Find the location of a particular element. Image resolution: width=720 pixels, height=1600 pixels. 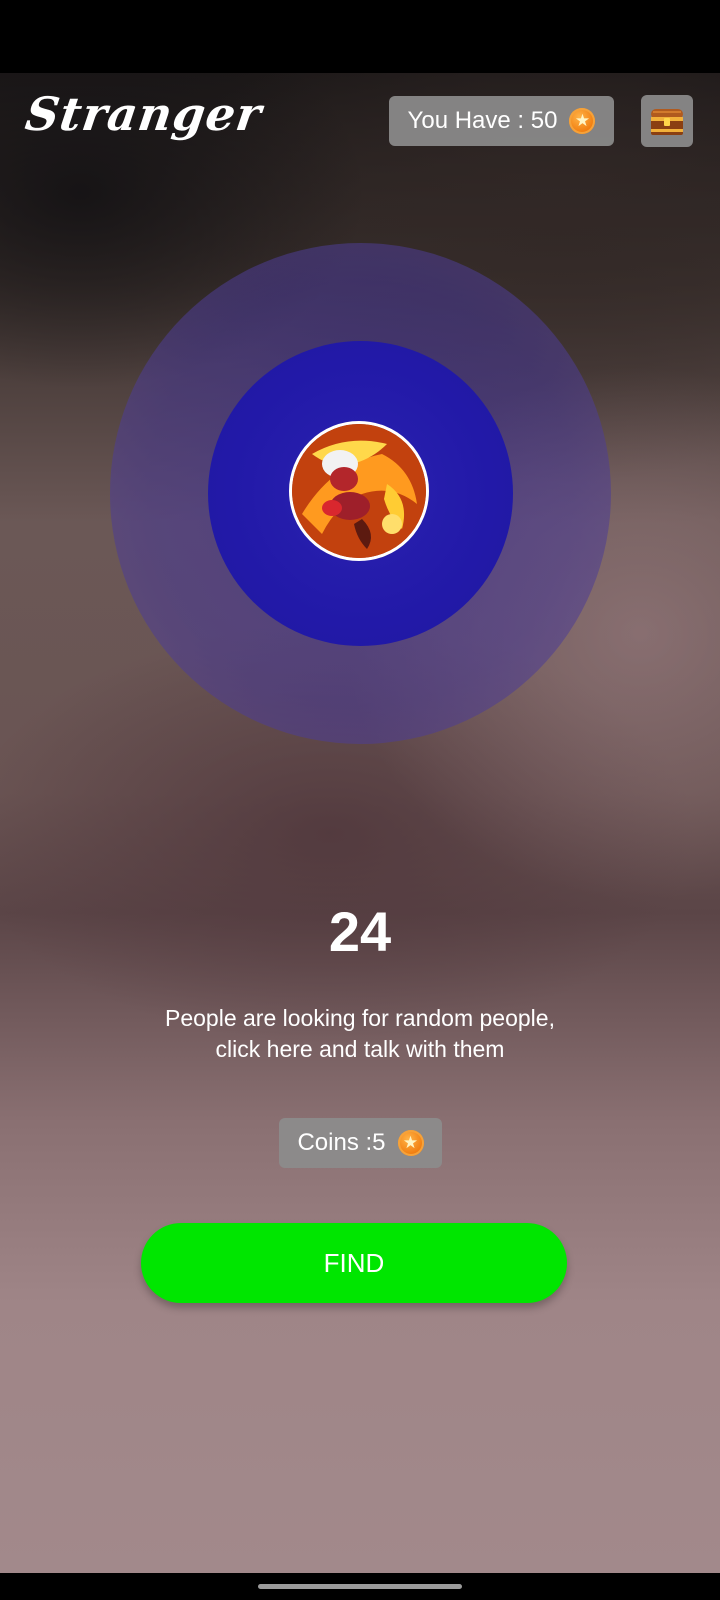

treasure-chest-icon is located at coordinates (667, 122).